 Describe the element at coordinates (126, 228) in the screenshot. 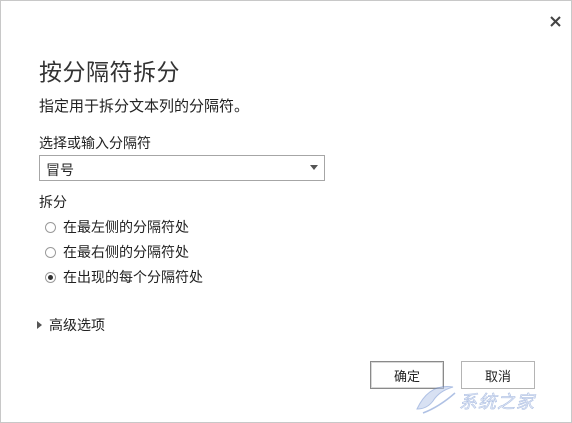

I see `radio-label: 在最左侧的分隔符处` at that location.